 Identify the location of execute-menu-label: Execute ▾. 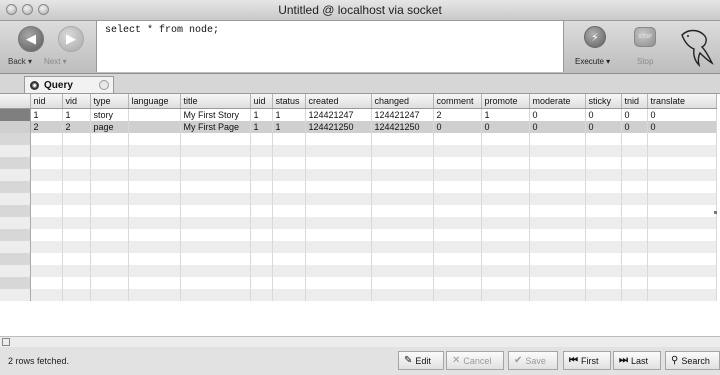
(592, 61).